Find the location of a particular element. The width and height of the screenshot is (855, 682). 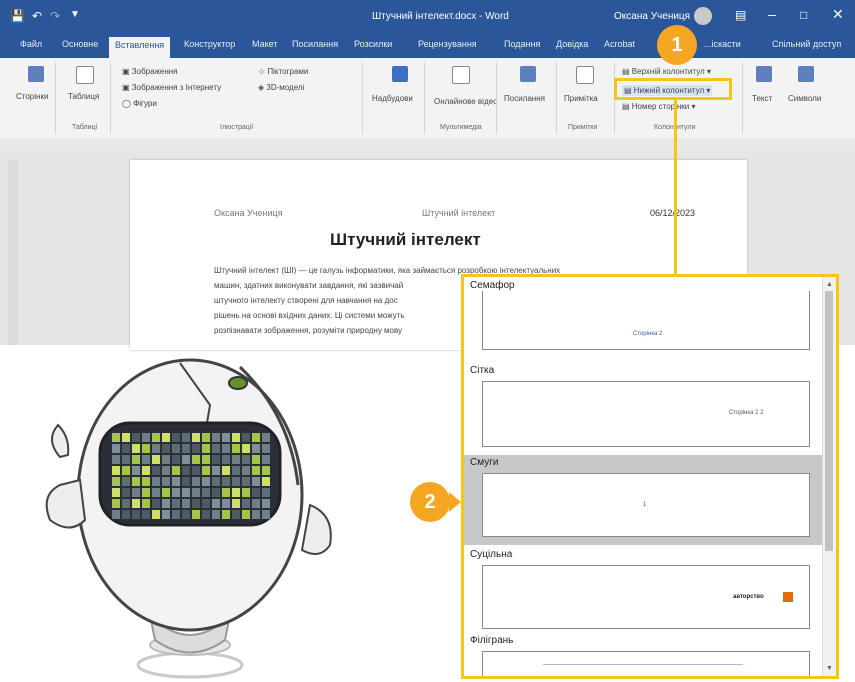

scroll-up-icon: ▲ is located at coordinates (829, 284).